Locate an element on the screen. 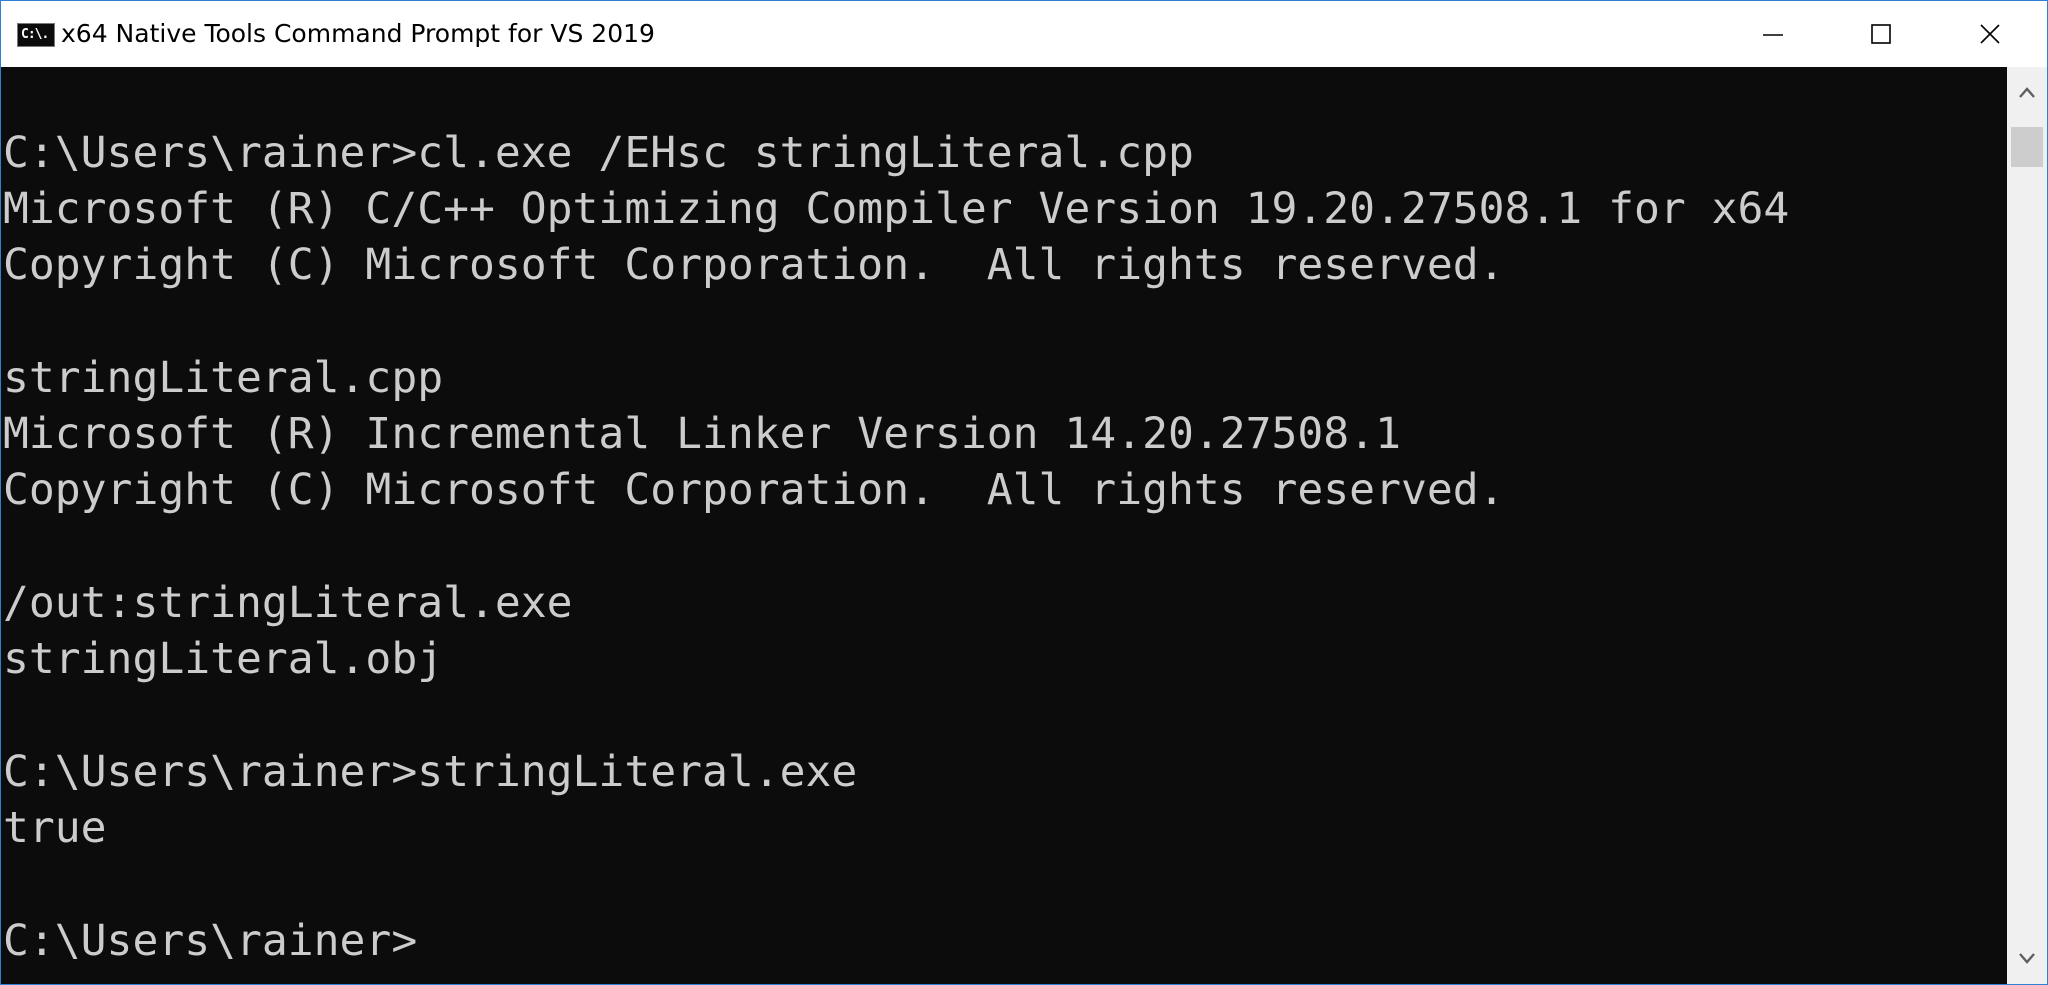 Image resolution: width=2048 pixels, height=985 pixels. close-button is located at coordinates (1991, 34).